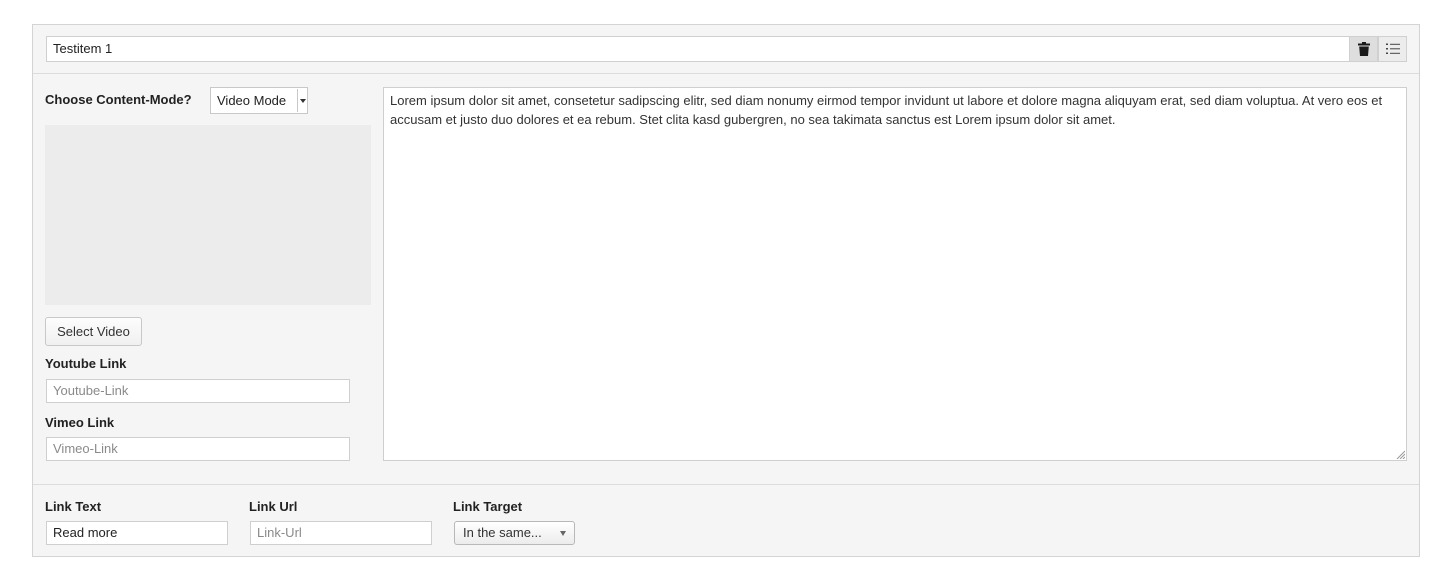 The width and height of the screenshot is (1447, 566). Describe the element at coordinates (341, 533) in the screenshot. I see `link-url-input: Link-Url` at that location.